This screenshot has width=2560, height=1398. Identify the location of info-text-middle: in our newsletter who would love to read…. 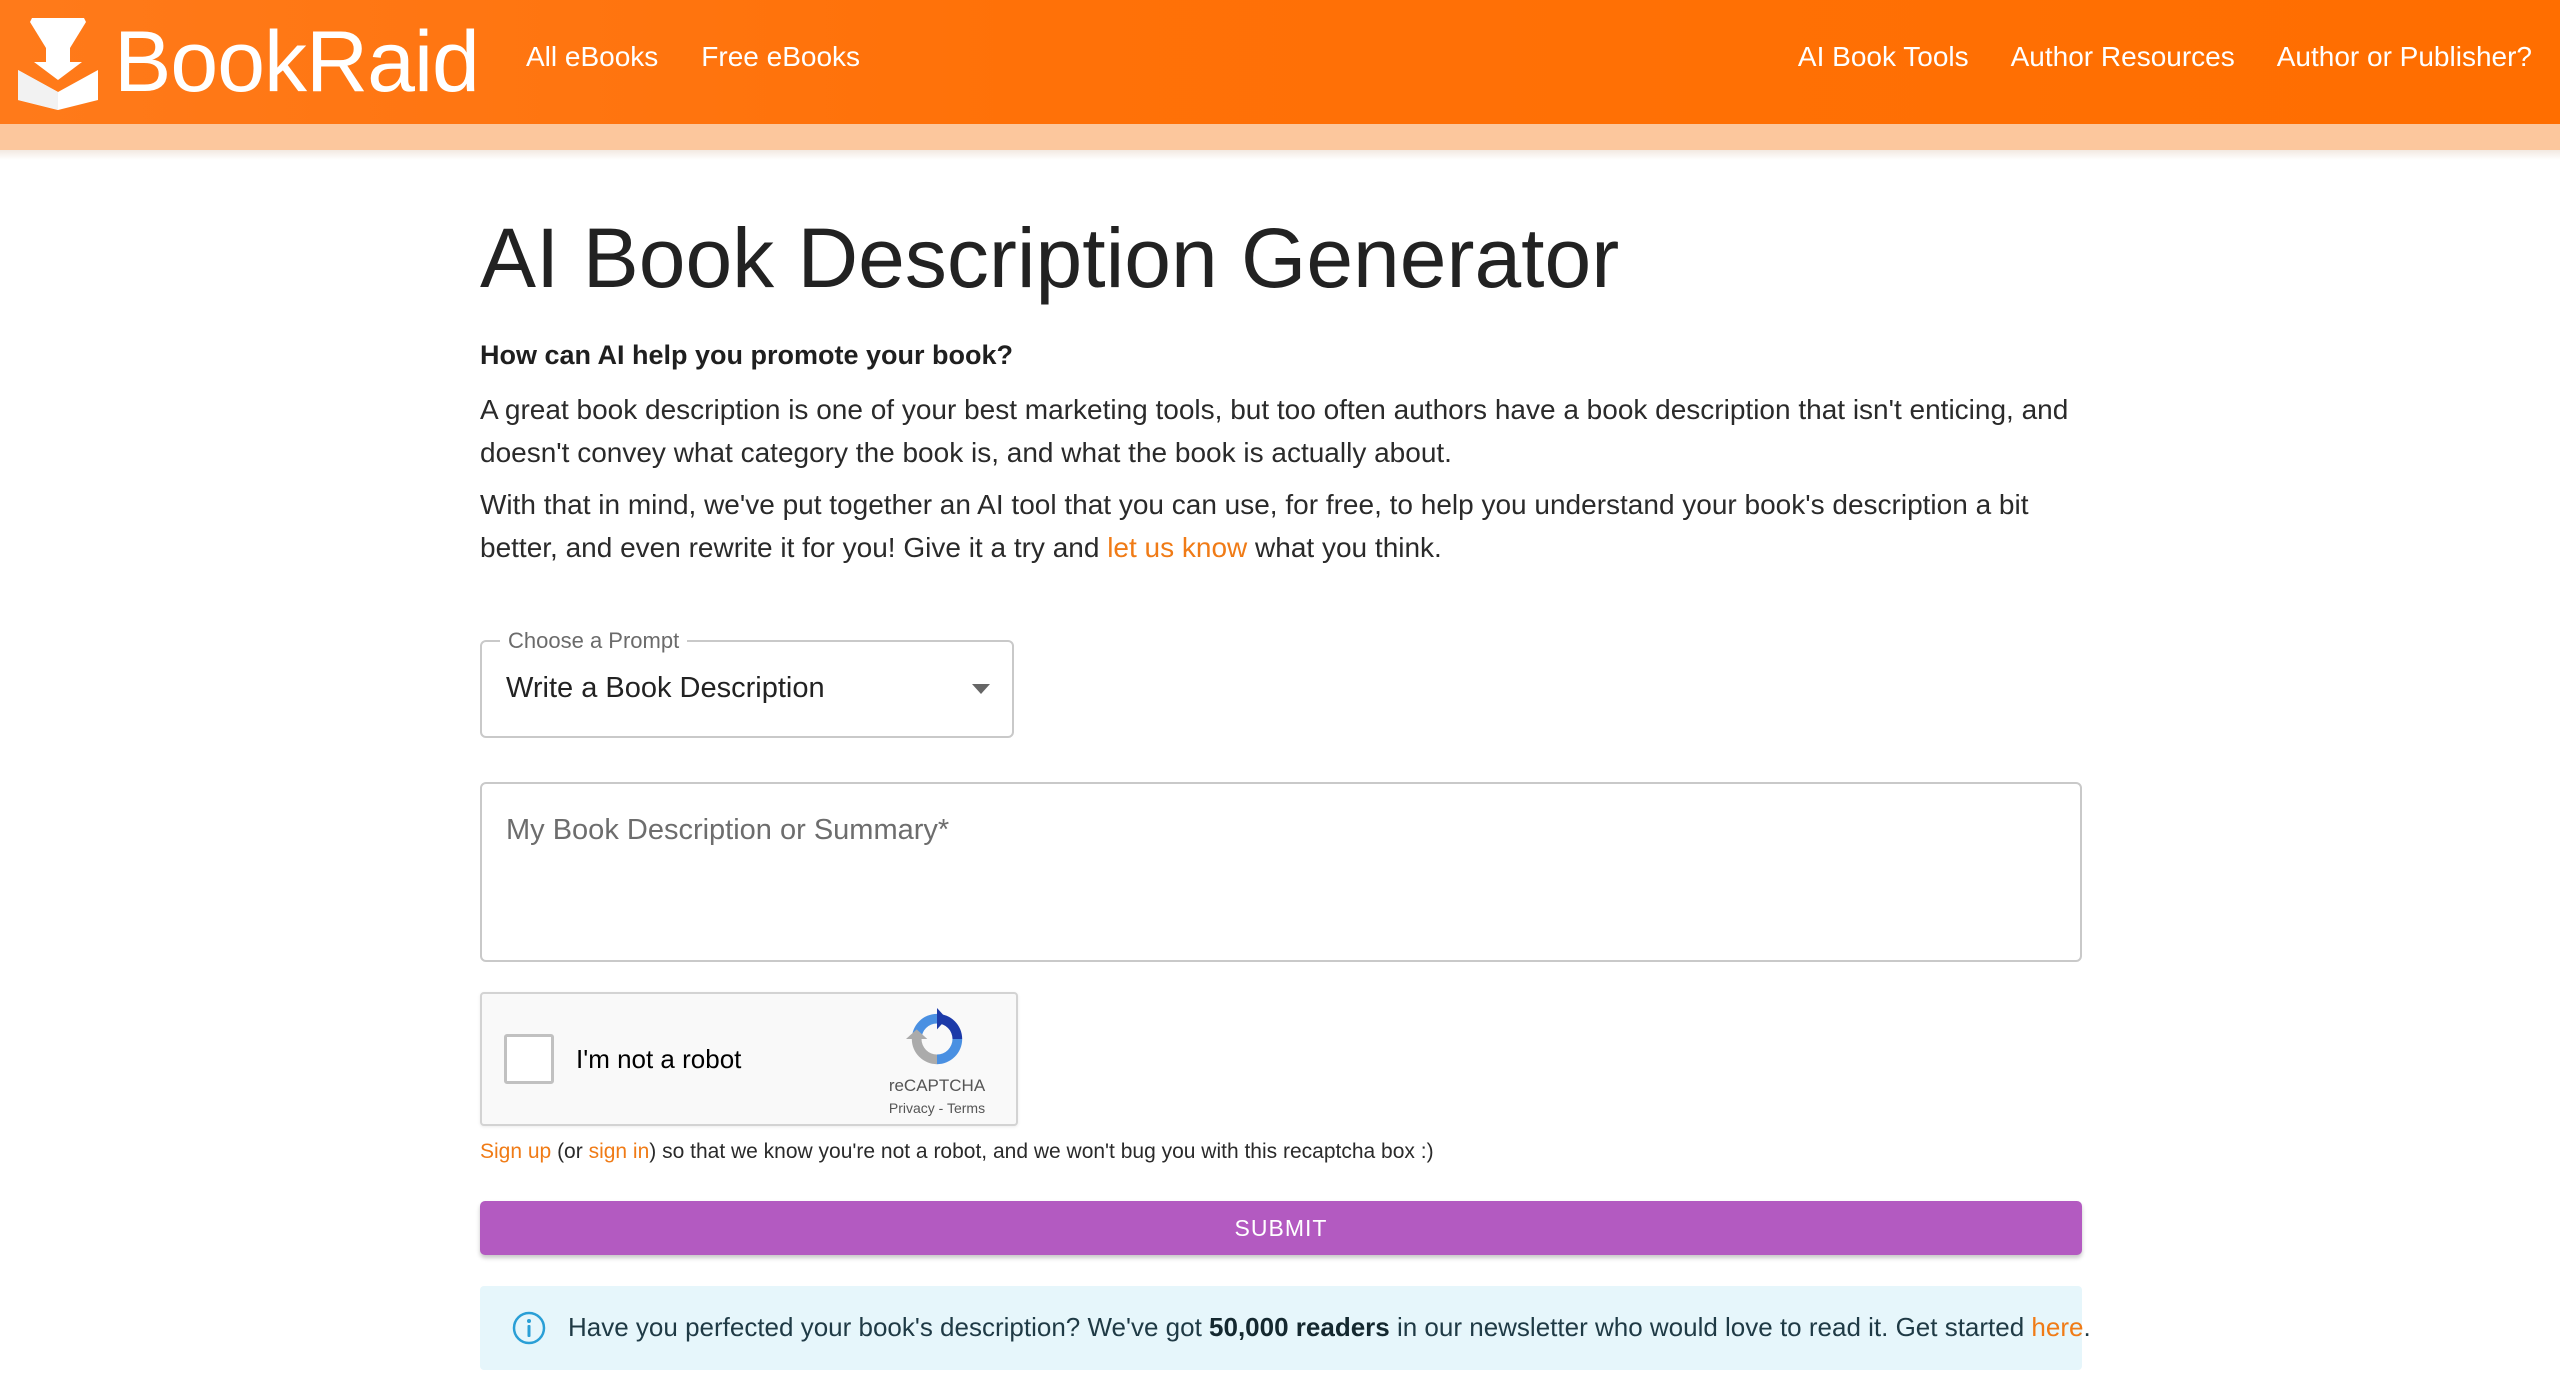
(1710, 1327).